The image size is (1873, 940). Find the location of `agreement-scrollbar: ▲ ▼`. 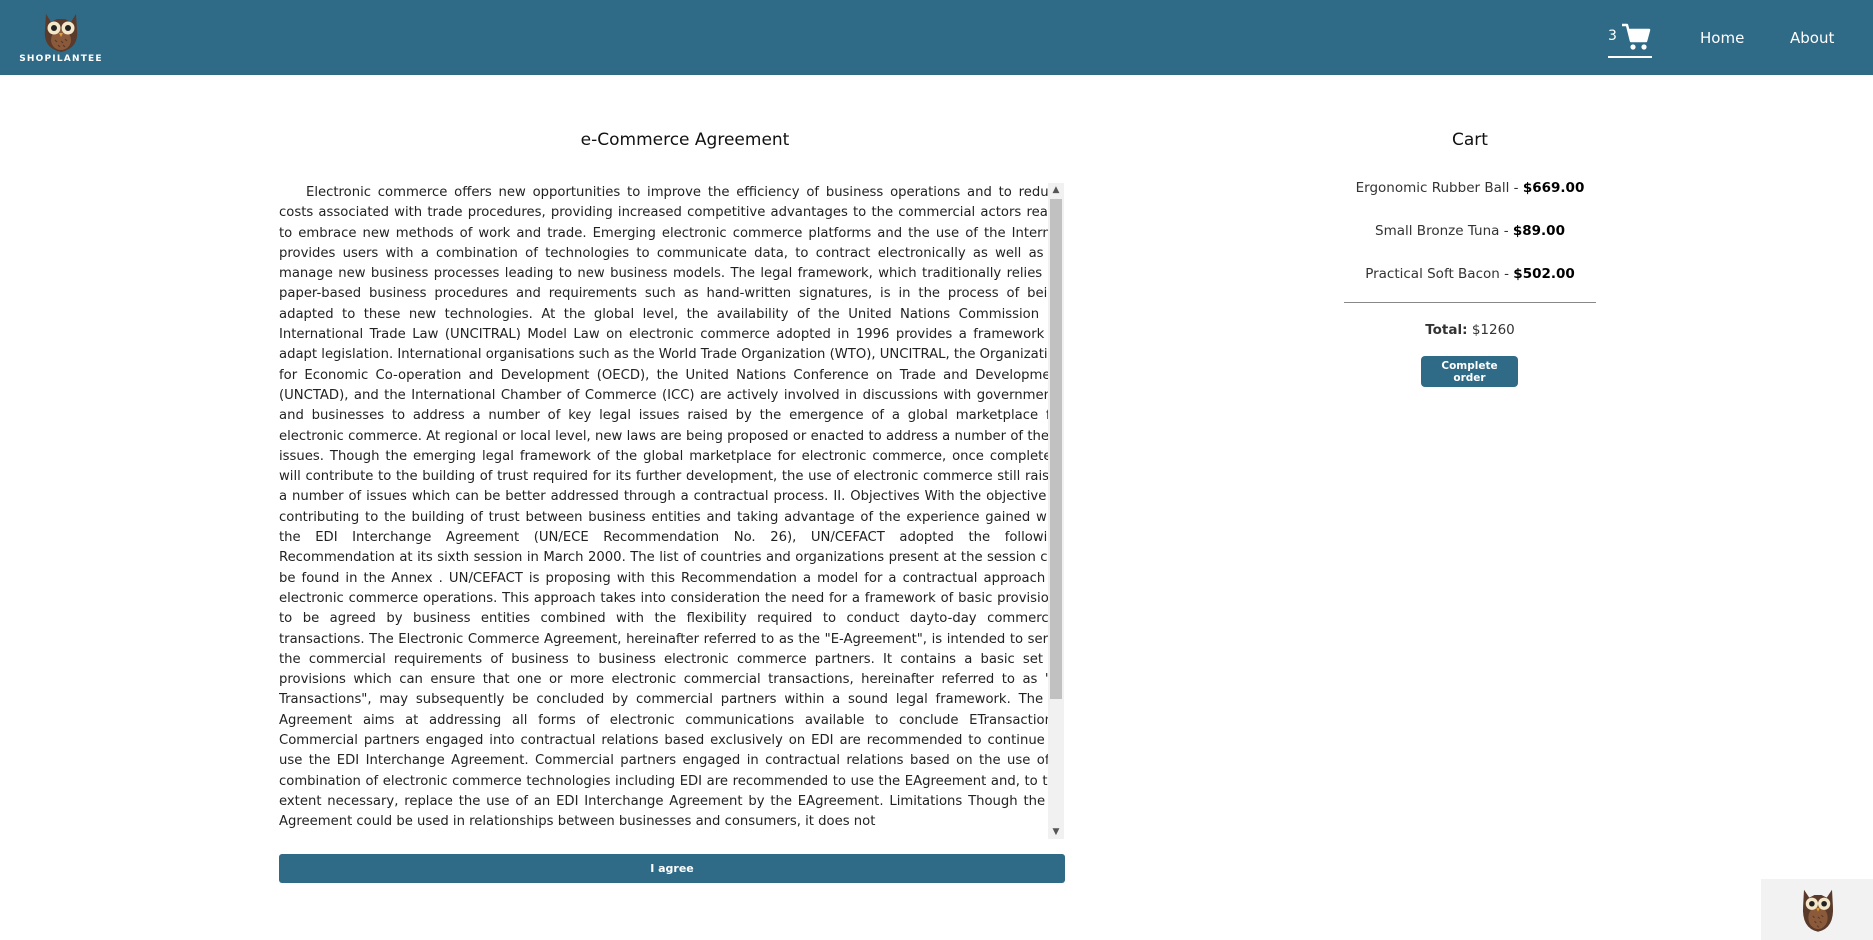

agreement-scrollbar: ▲ ▼ is located at coordinates (1056, 511).